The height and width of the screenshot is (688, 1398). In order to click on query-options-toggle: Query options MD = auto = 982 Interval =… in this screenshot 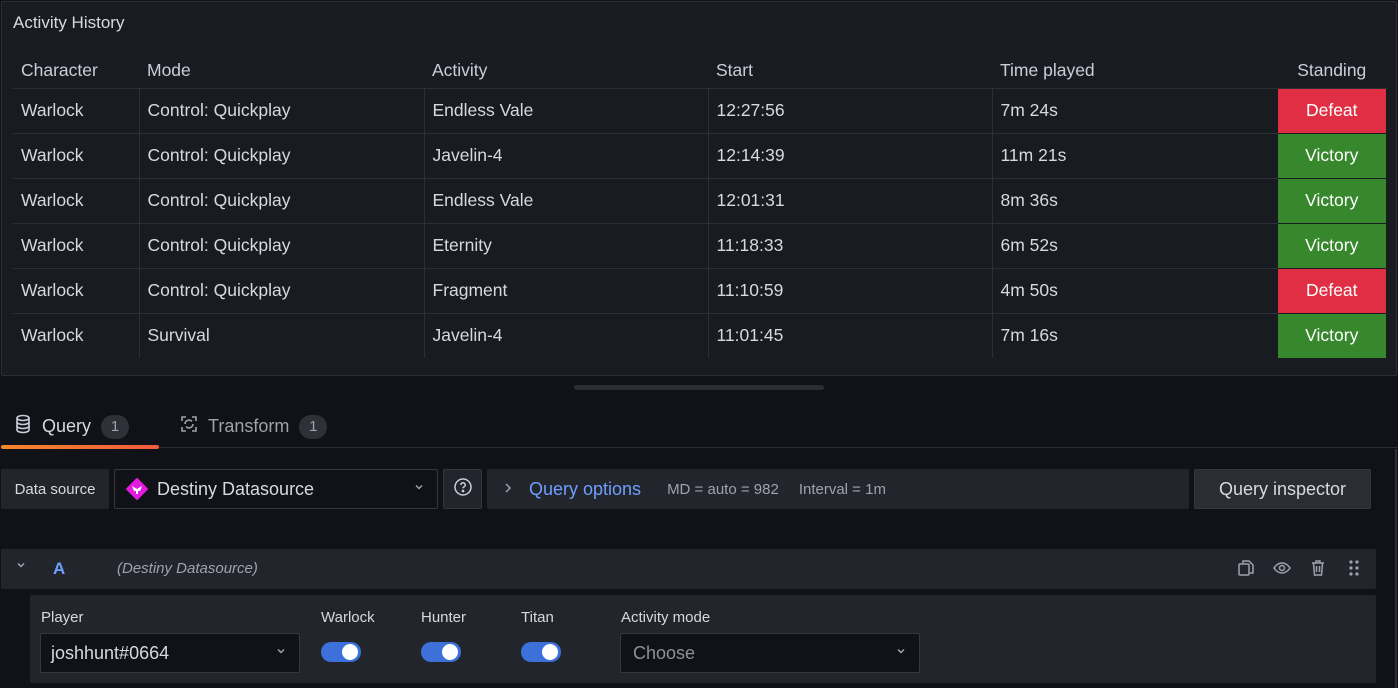, I will do `click(838, 489)`.